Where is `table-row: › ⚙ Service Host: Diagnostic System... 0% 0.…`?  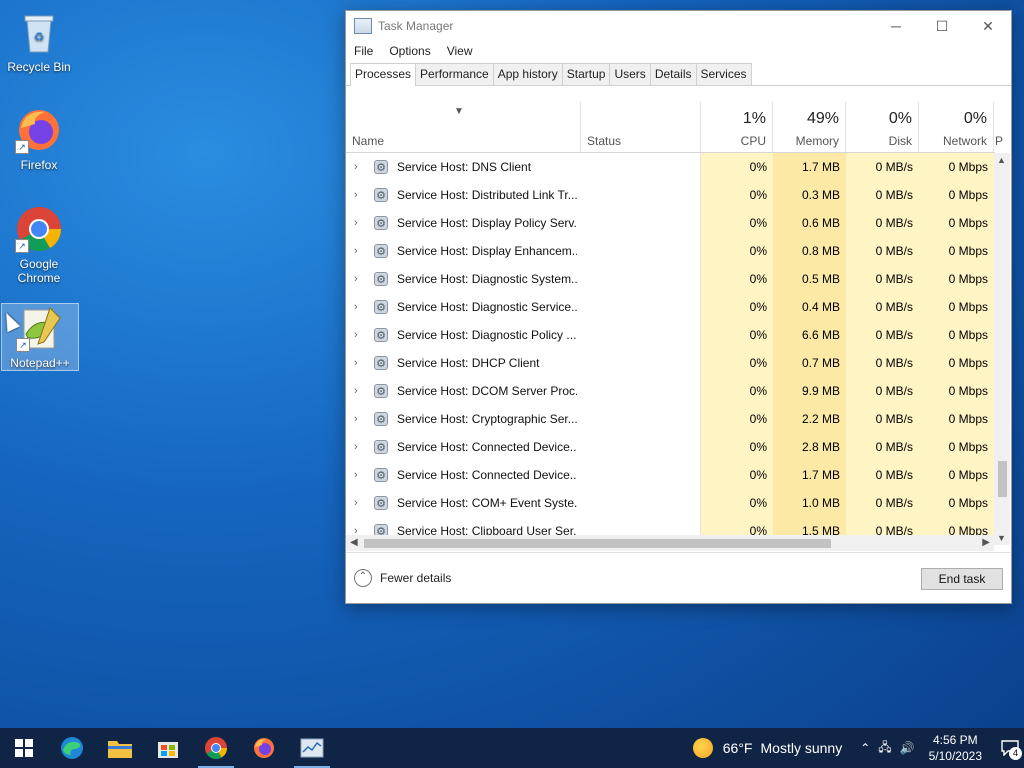 table-row: › ⚙ Service Host: Diagnostic System... 0% 0.… is located at coordinates (670, 279).